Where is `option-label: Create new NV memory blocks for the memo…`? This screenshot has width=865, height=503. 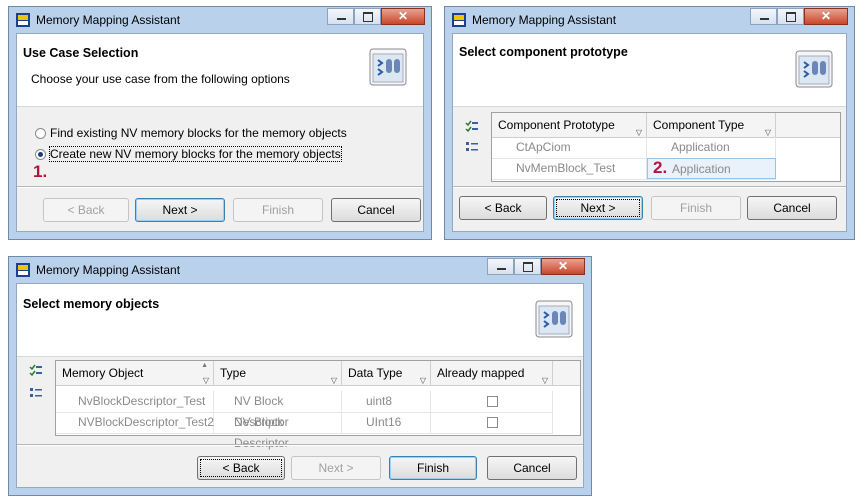
option-label: Create new NV memory blocks for the memo… is located at coordinates (195, 154).